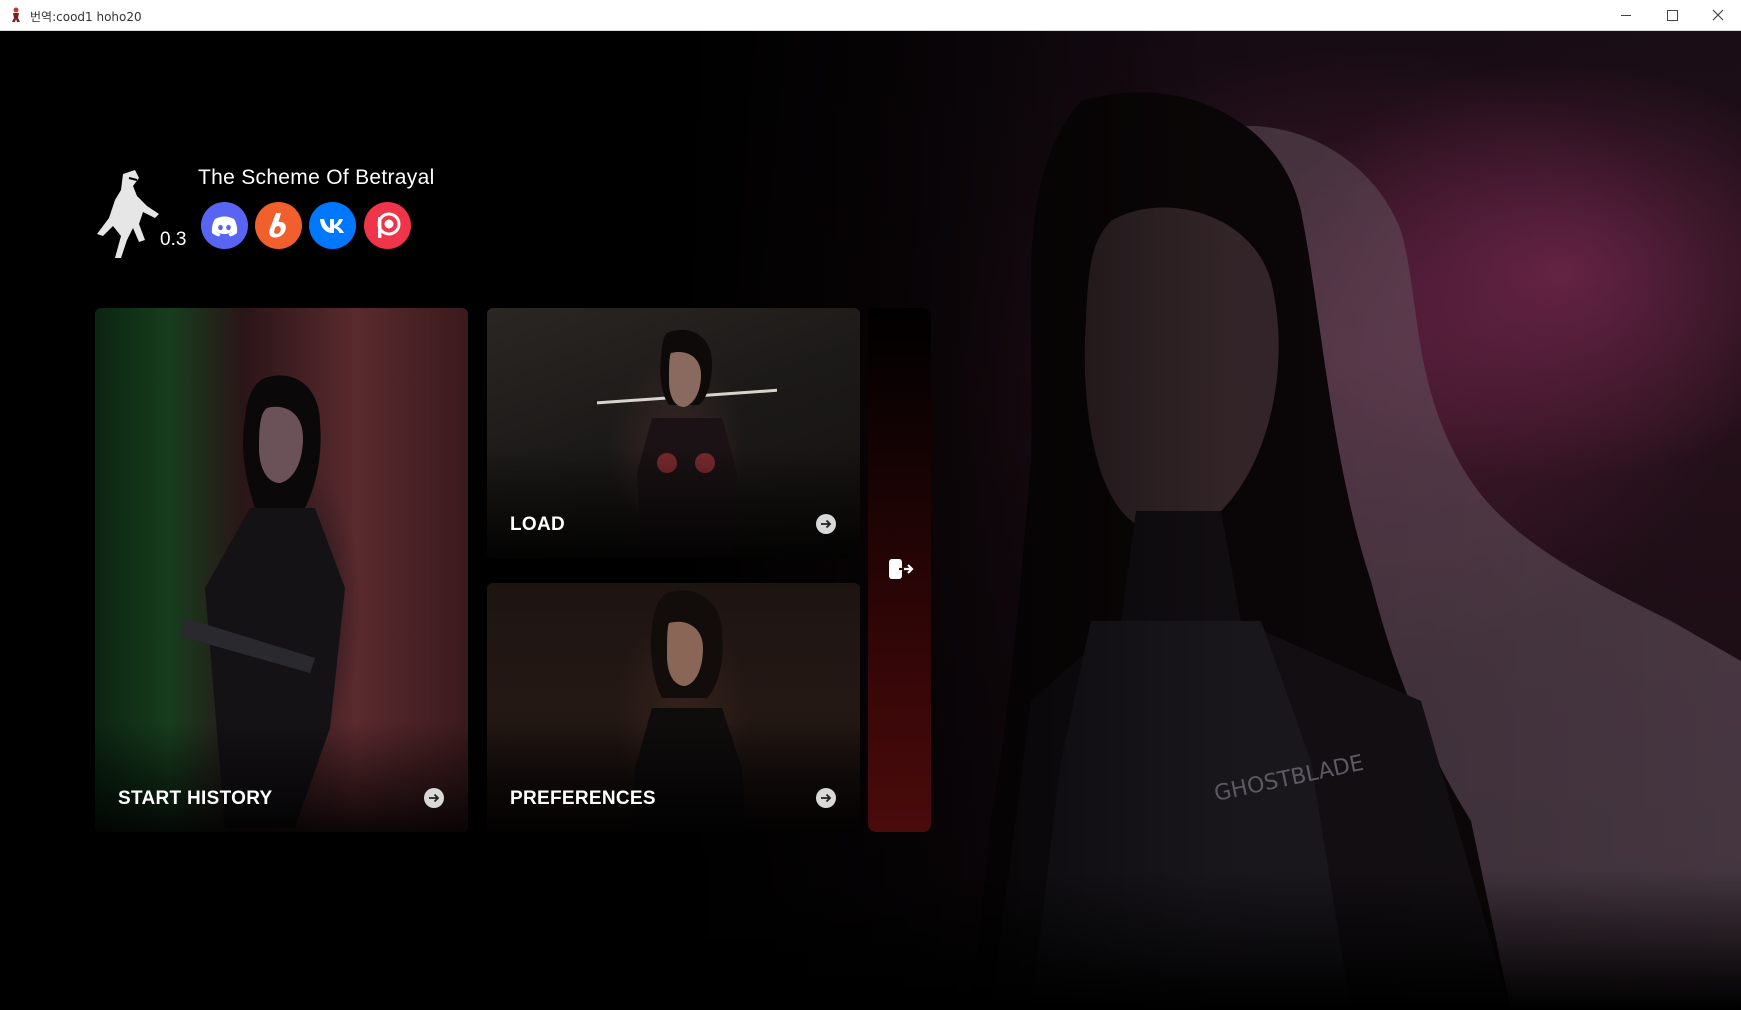 This screenshot has width=1741, height=1010. What do you see at coordinates (538, 524) in the screenshot?
I see `load-label: LOAD` at bounding box center [538, 524].